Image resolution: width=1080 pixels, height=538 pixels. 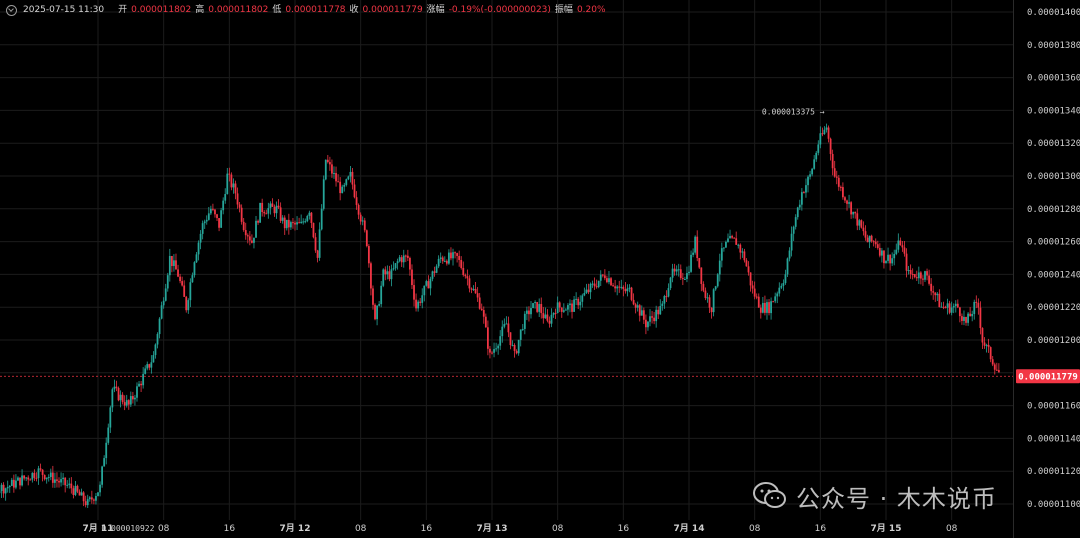 I want to click on header-date: 2025-07-15 11:30, so click(x=64, y=10).